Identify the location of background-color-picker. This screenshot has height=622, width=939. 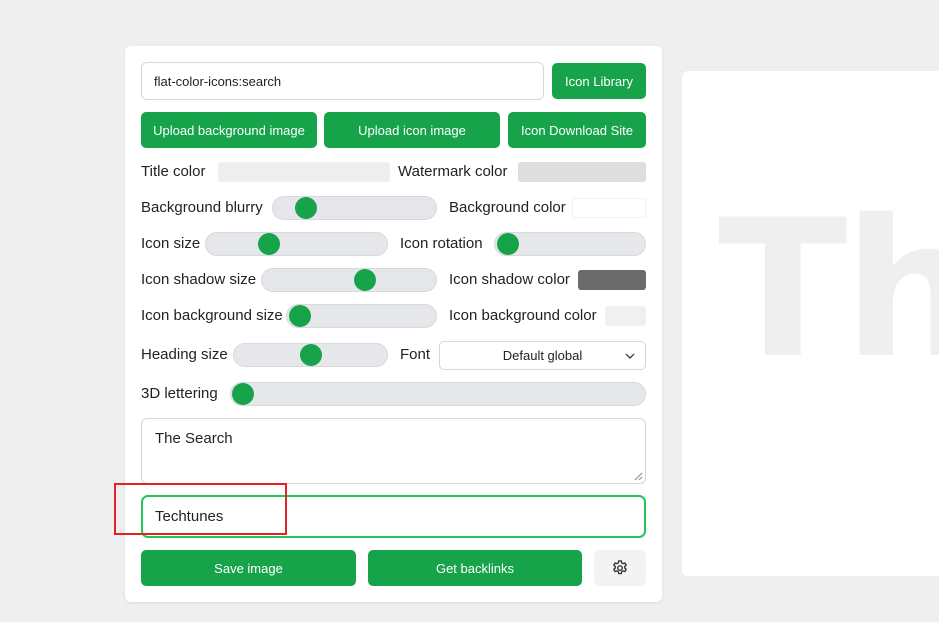
(609, 208).